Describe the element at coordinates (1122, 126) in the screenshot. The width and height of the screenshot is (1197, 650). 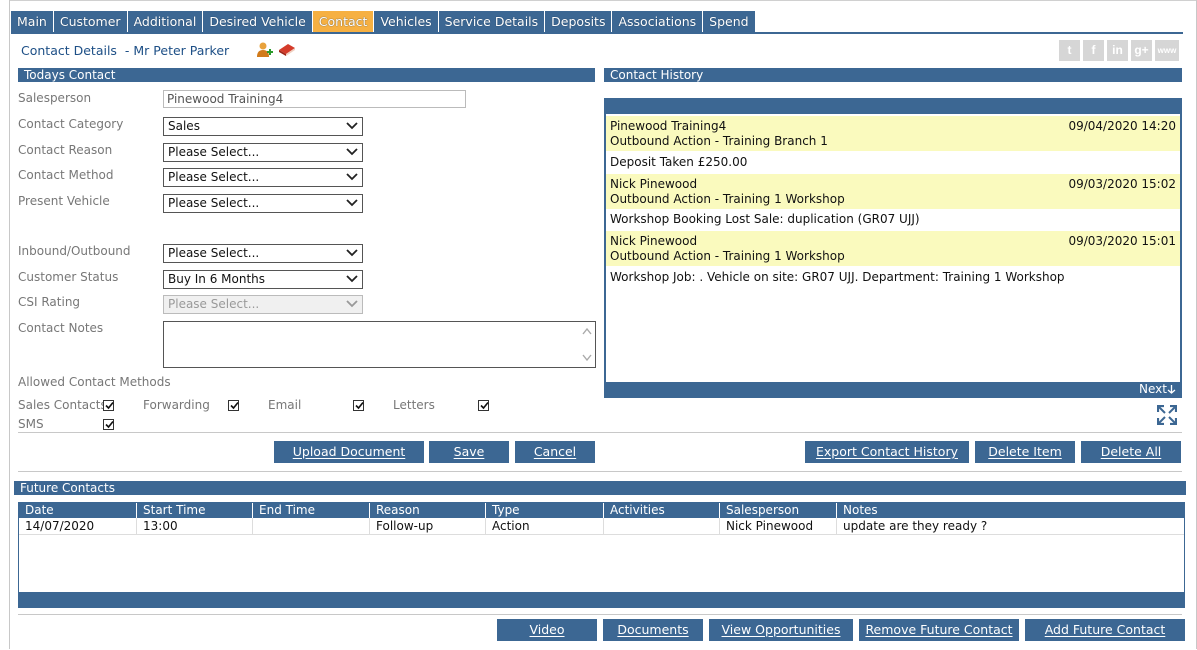
I see `history-entry-date: 09/04/2020 14:20` at that location.